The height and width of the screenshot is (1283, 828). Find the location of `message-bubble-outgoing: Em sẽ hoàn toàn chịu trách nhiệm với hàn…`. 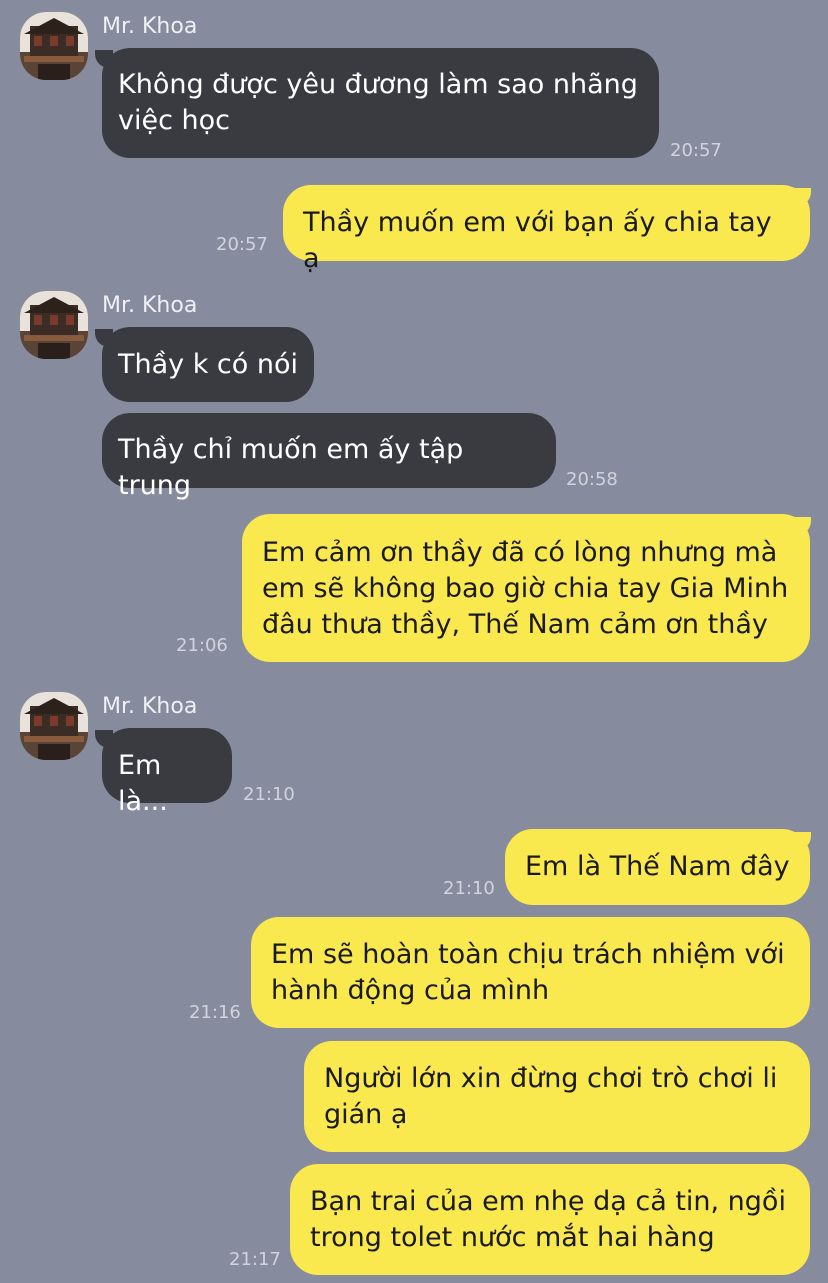

message-bubble-outgoing: Em sẽ hoàn toàn chịu trách nhiệm với hàn… is located at coordinates (530, 972).